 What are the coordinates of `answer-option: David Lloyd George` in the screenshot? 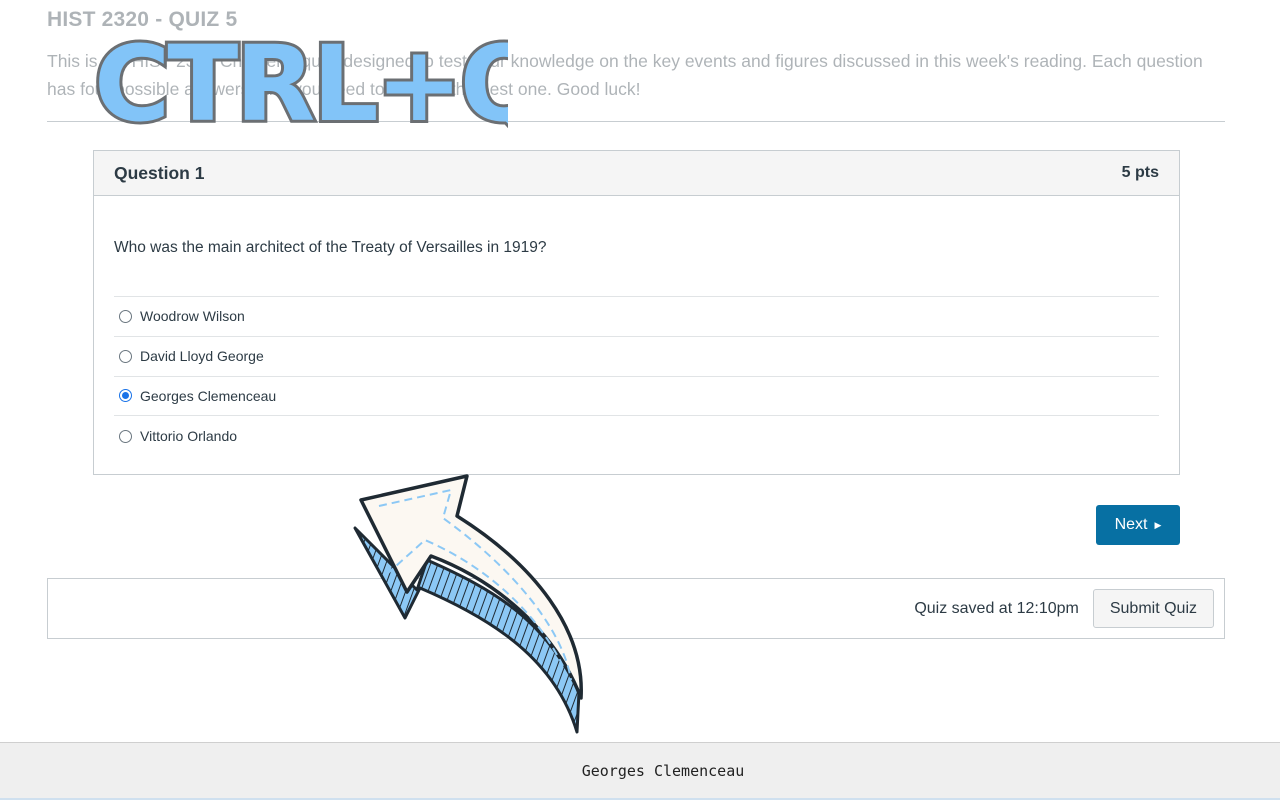 It's located at (636, 357).